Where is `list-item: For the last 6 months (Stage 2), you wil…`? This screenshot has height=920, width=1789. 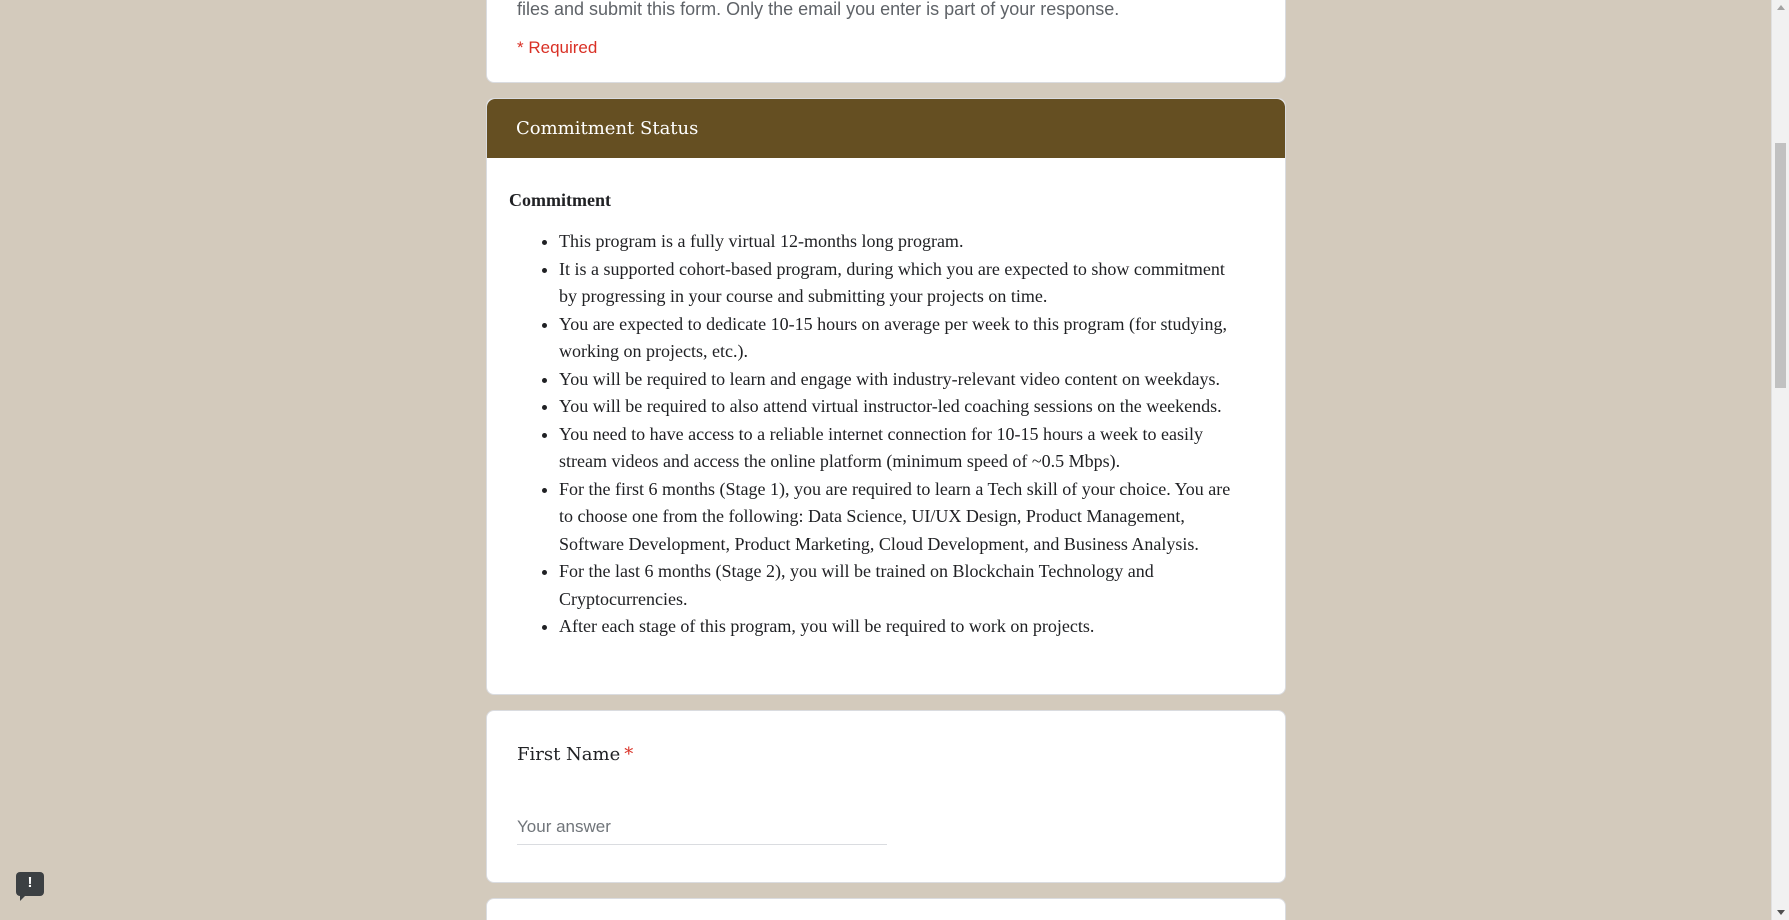 list-item: For the last 6 months (Stage 2), you wil… is located at coordinates (911, 585).